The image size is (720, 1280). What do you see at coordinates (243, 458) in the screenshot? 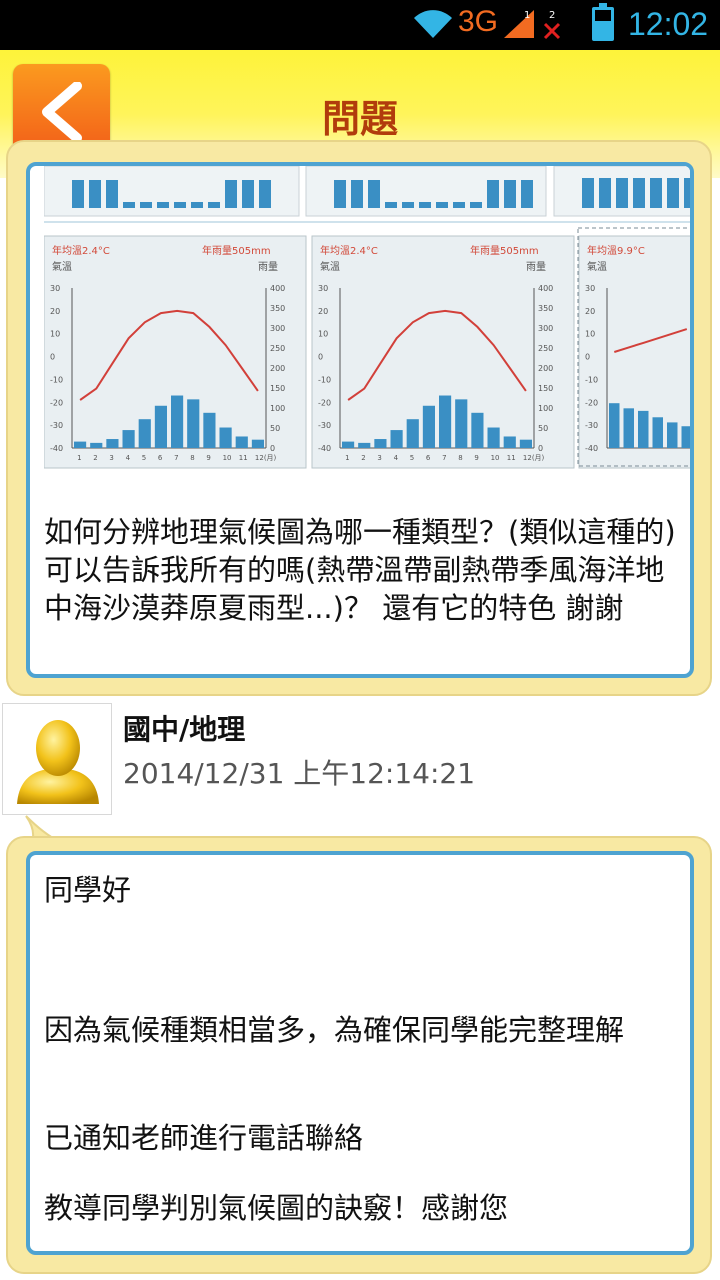
I see `month-tick: 11` at bounding box center [243, 458].